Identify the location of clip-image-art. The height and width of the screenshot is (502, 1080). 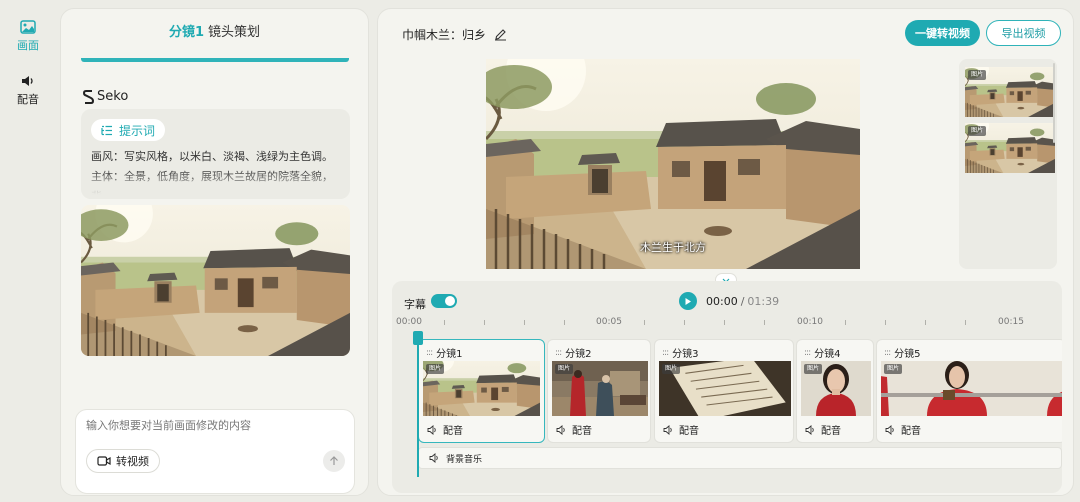
(971, 388).